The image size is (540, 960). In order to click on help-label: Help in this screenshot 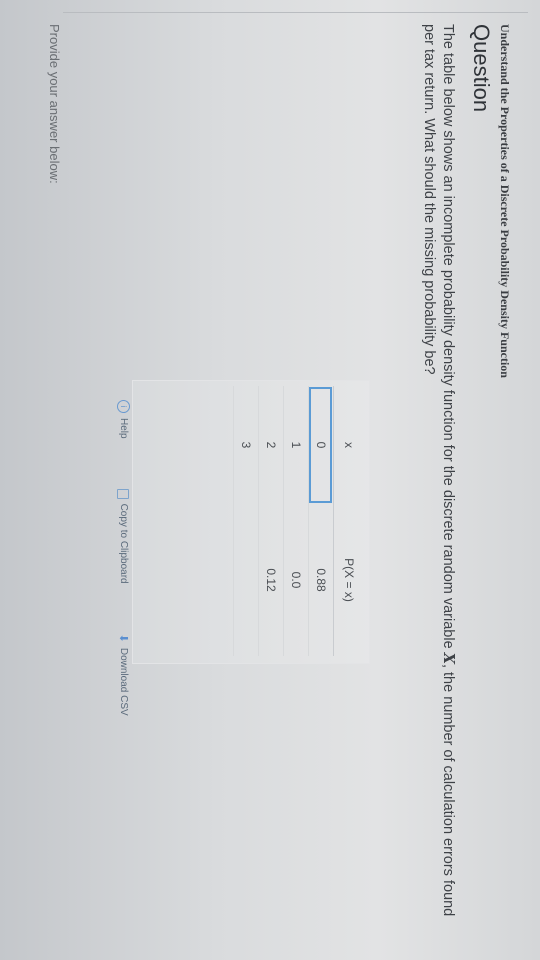, I will do `click(123, 428)`.